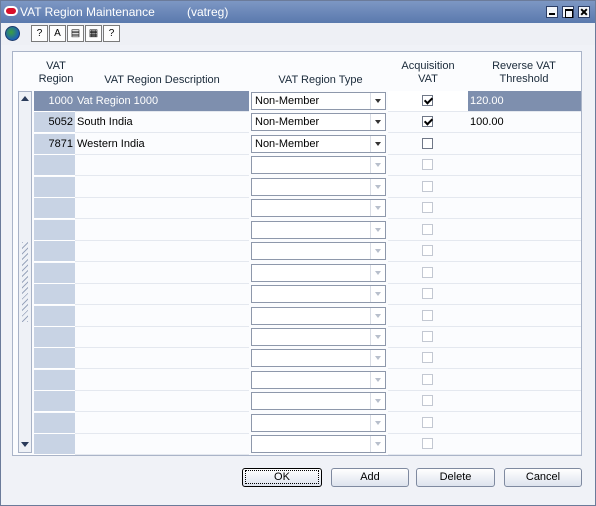 The width and height of the screenshot is (596, 506). What do you see at coordinates (524, 123) in the screenshot?
I see `reverse-vat-threshold-cell: 100.00` at bounding box center [524, 123].